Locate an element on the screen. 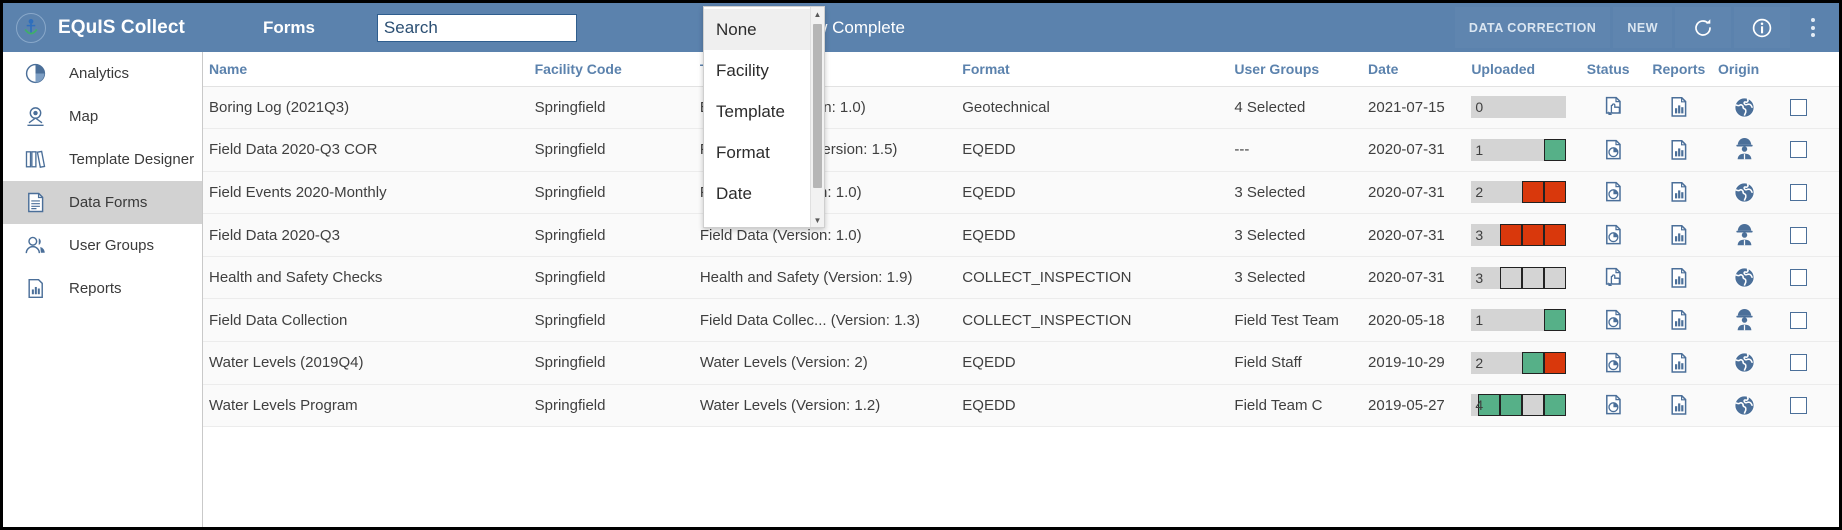 This screenshot has width=1842, height=530. column-header-reports: Reports is located at coordinates (1685, 69).